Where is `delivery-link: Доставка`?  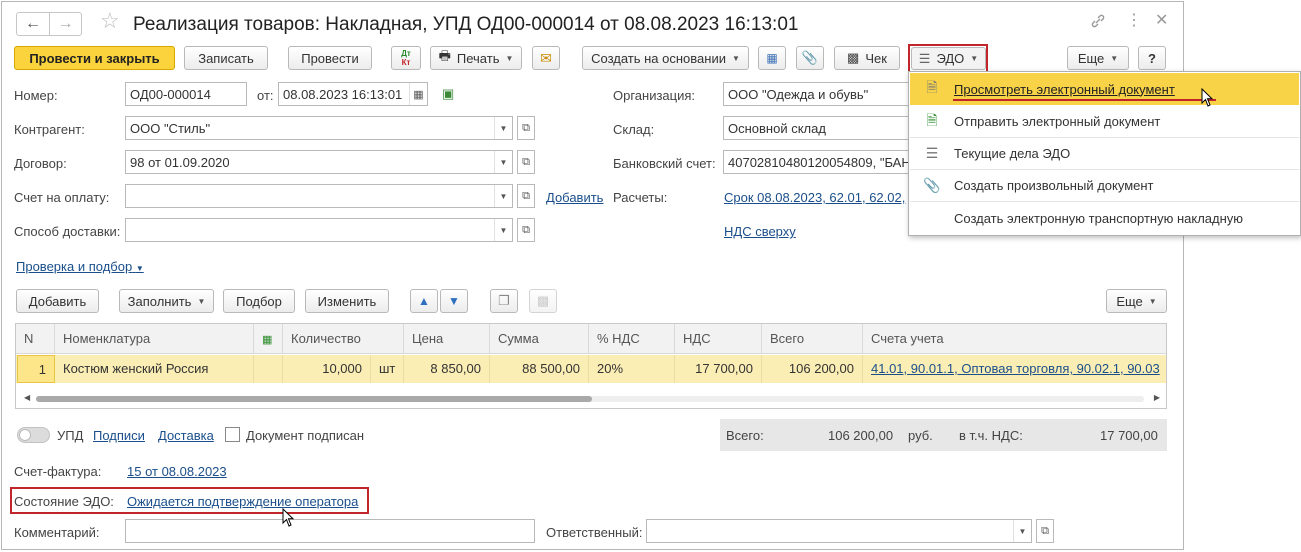 delivery-link: Доставка is located at coordinates (186, 435).